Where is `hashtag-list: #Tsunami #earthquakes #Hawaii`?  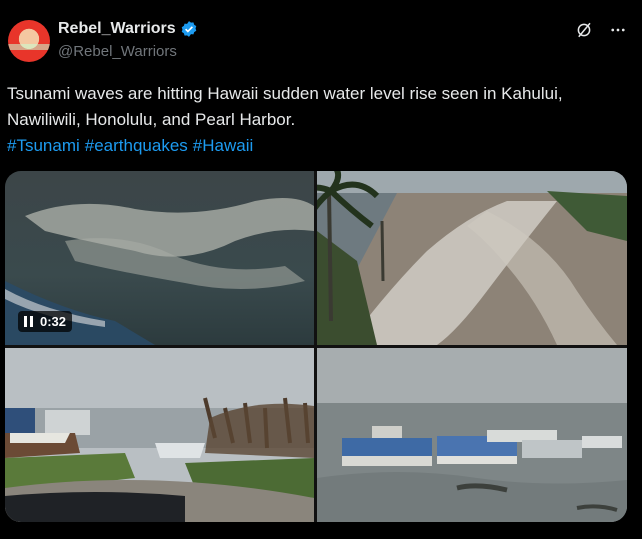 hashtag-list: #Tsunami #earthquakes #Hawaii is located at coordinates (317, 146).